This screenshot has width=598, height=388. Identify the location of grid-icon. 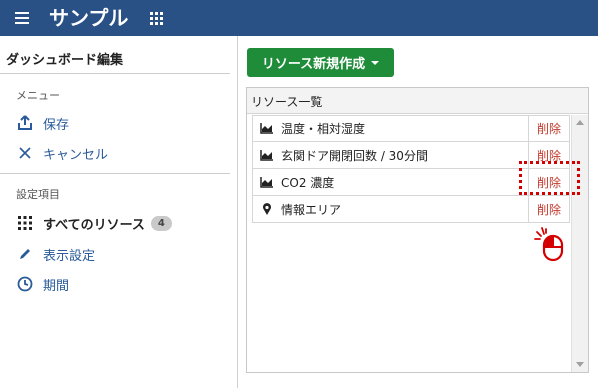
(25, 223).